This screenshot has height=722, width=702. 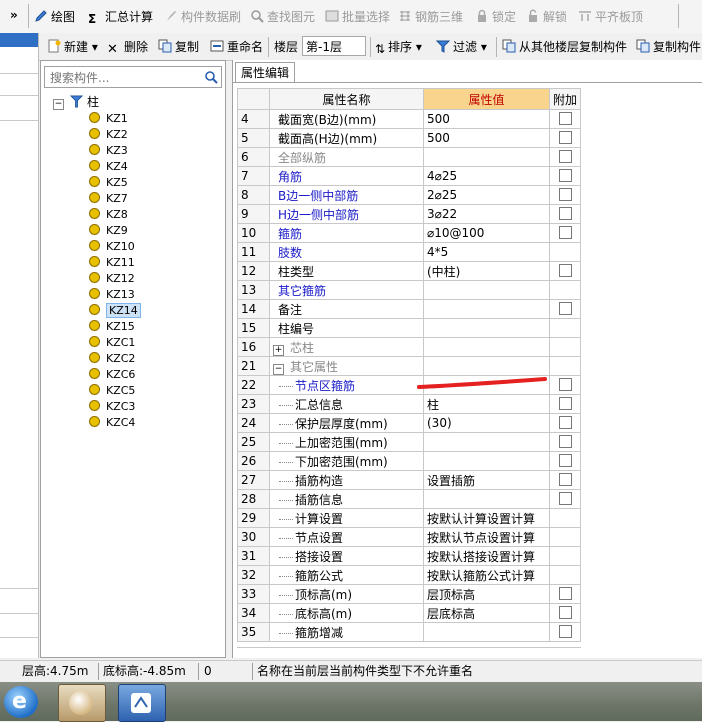 What do you see at coordinates (409, 518) in the screenshot?
I see `property-row: 29 计算设置 按默认计算设置计算` at bounding box center [409, 518].